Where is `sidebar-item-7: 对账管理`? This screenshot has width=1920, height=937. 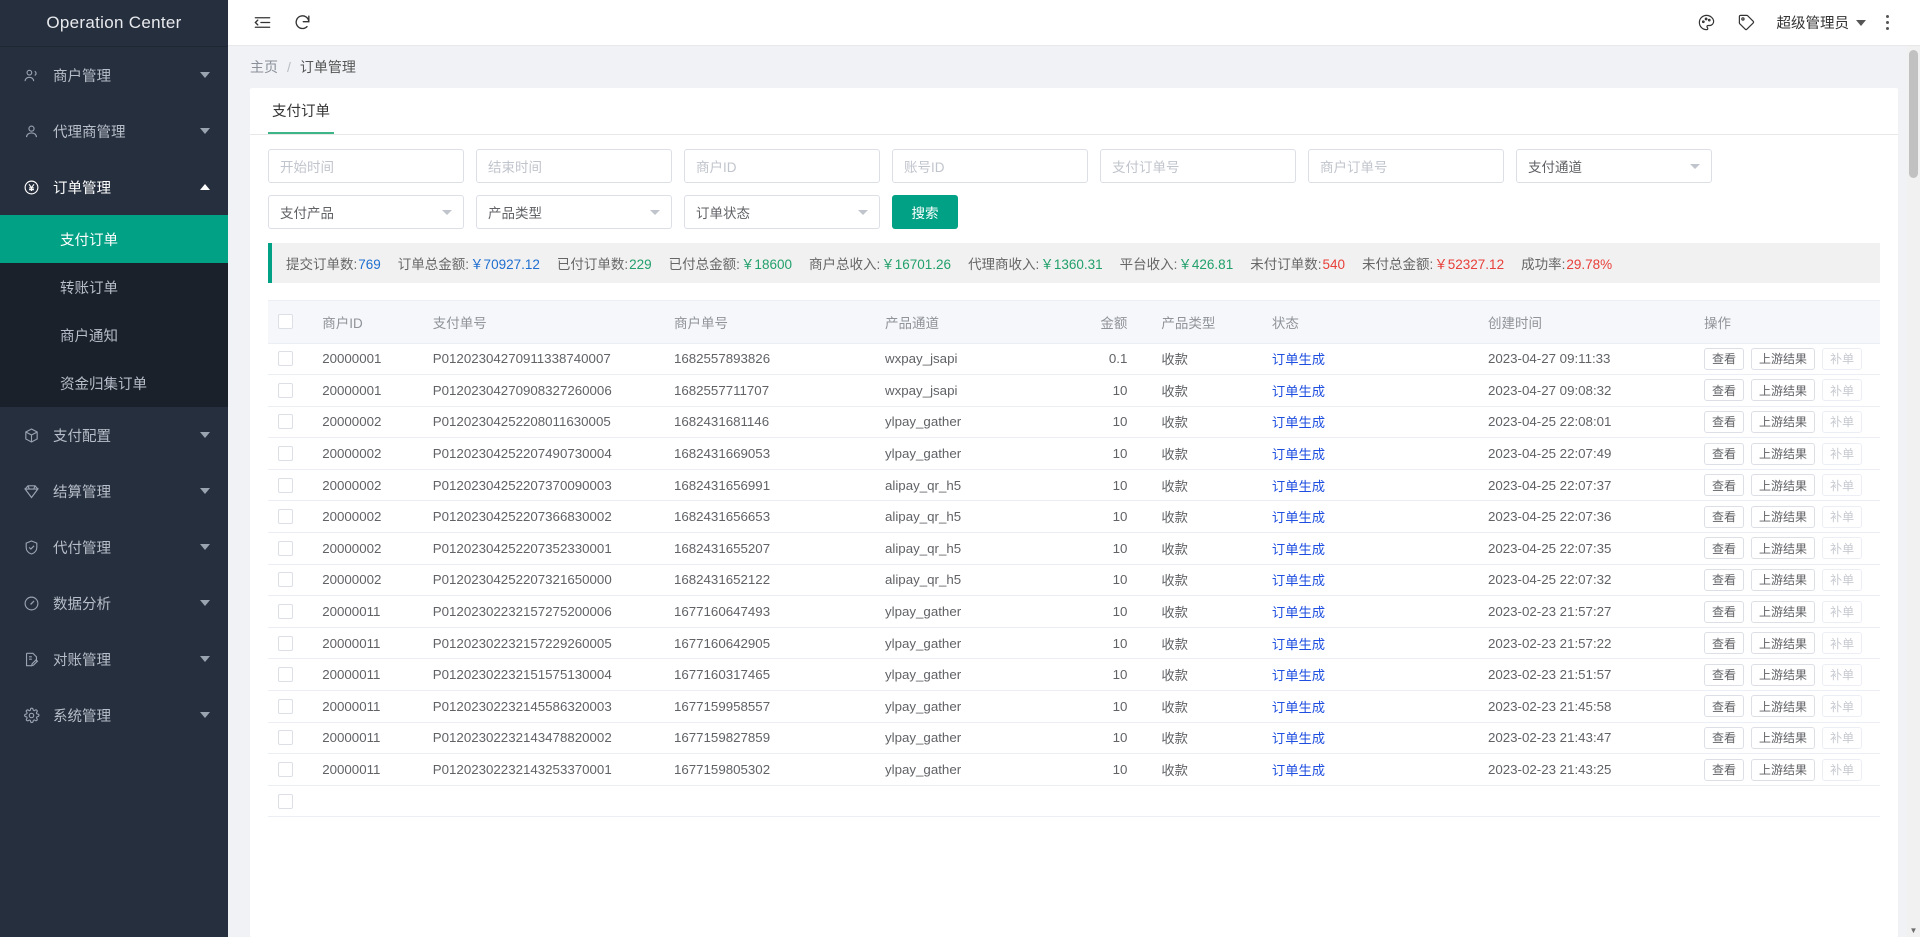 sidebar-item-7: 对账管理 is located at coordinates (114, 659).